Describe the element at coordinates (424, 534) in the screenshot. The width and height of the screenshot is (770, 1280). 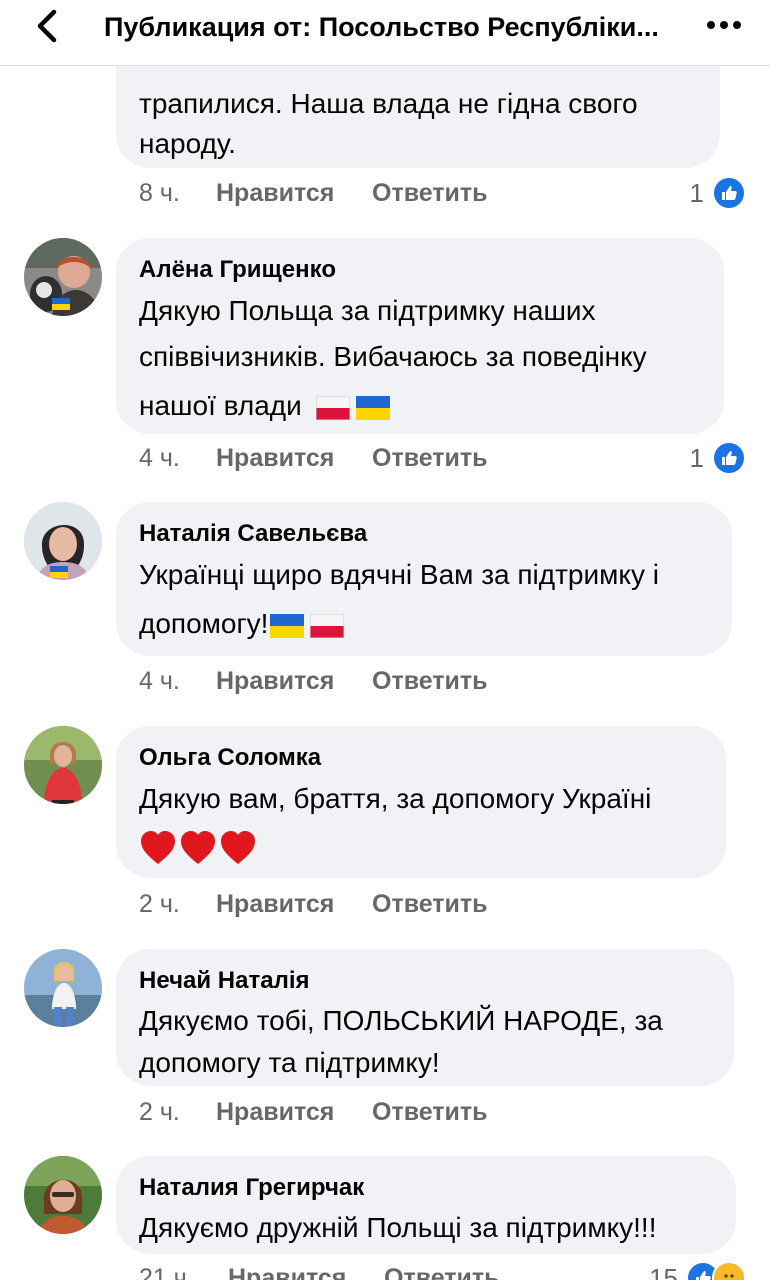
I see `comment-author: Наталія Савельєва` at that location.